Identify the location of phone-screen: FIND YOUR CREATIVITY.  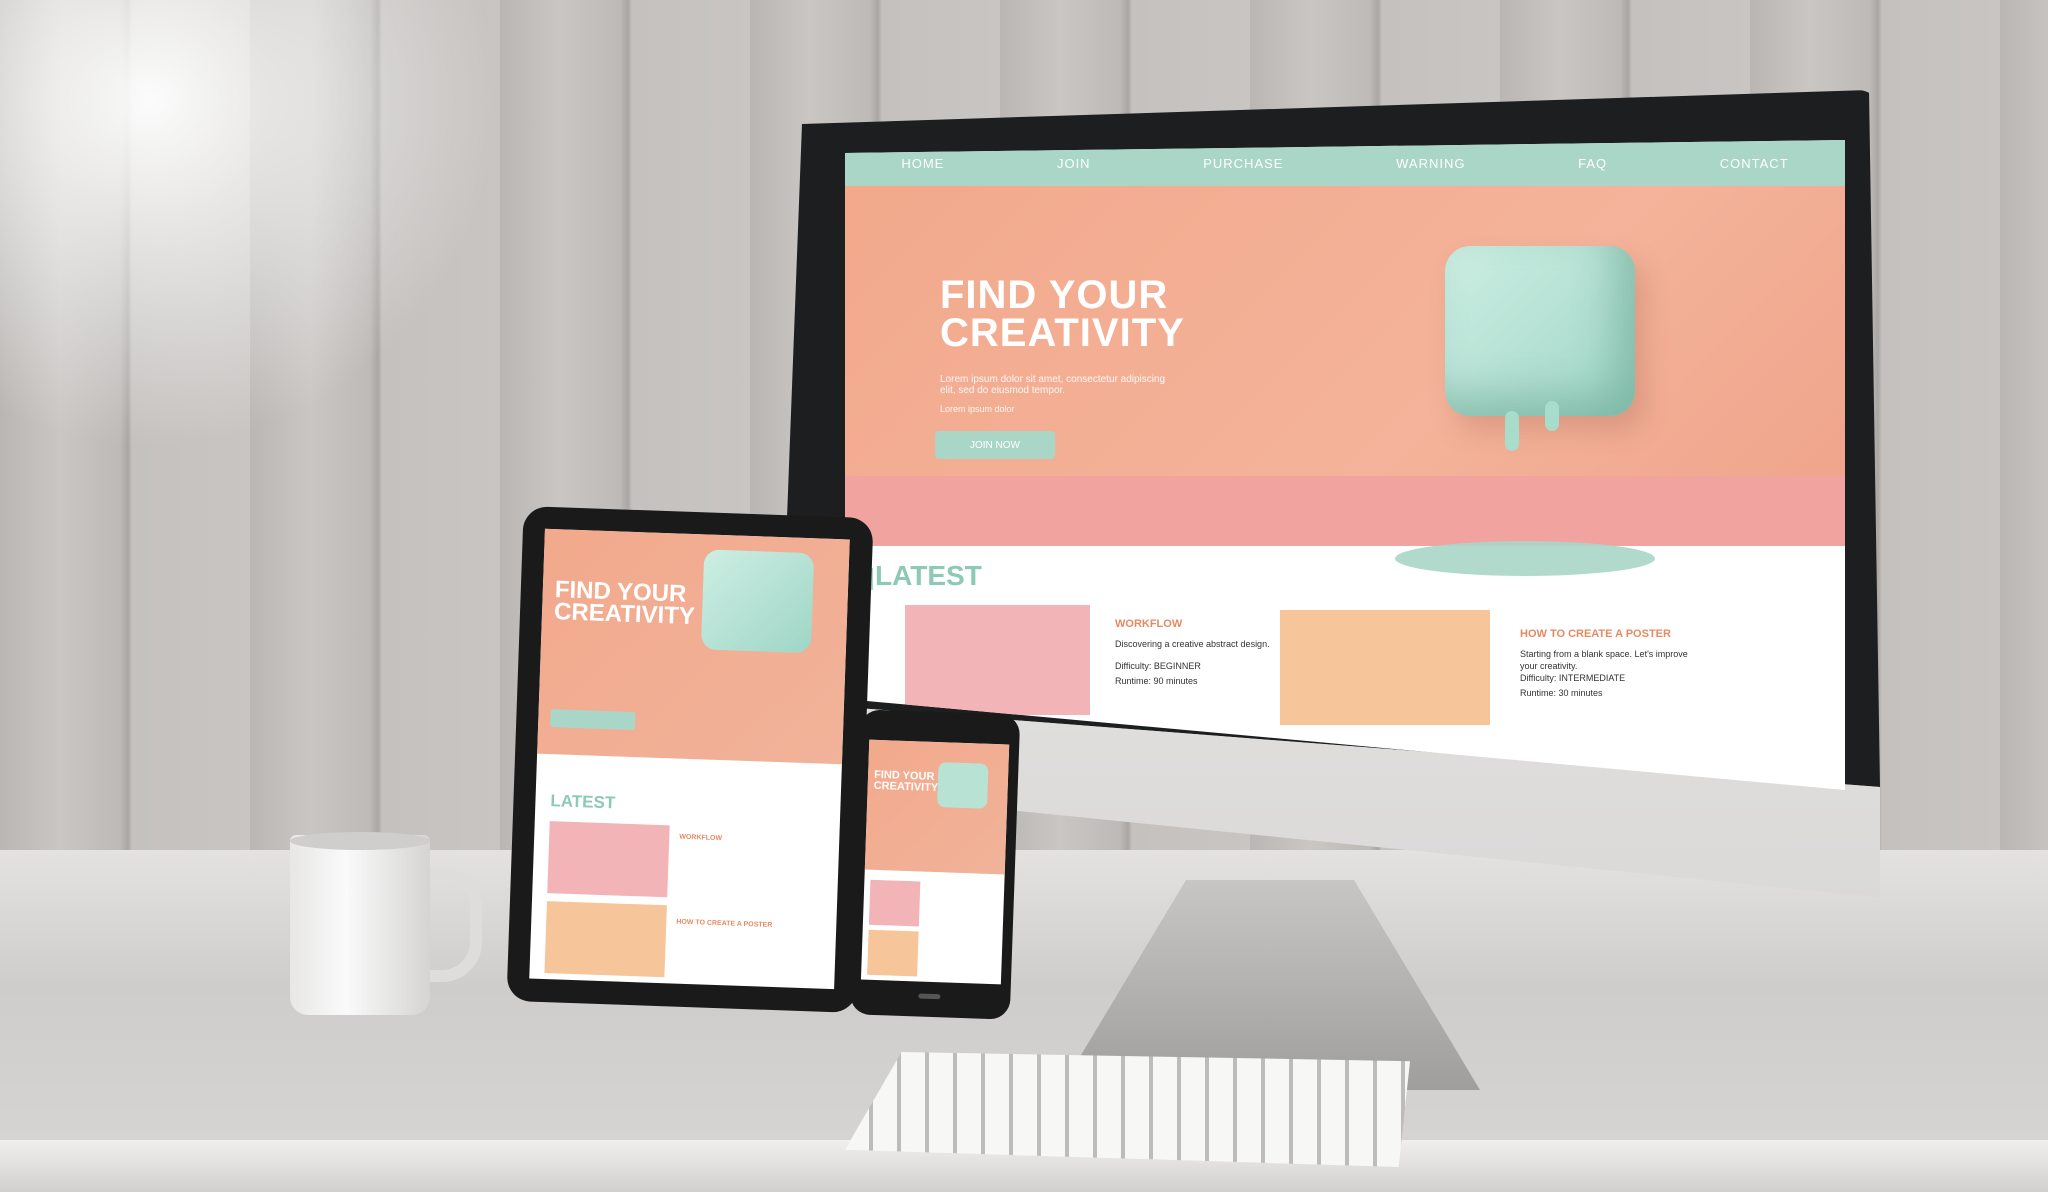
(935, 862).